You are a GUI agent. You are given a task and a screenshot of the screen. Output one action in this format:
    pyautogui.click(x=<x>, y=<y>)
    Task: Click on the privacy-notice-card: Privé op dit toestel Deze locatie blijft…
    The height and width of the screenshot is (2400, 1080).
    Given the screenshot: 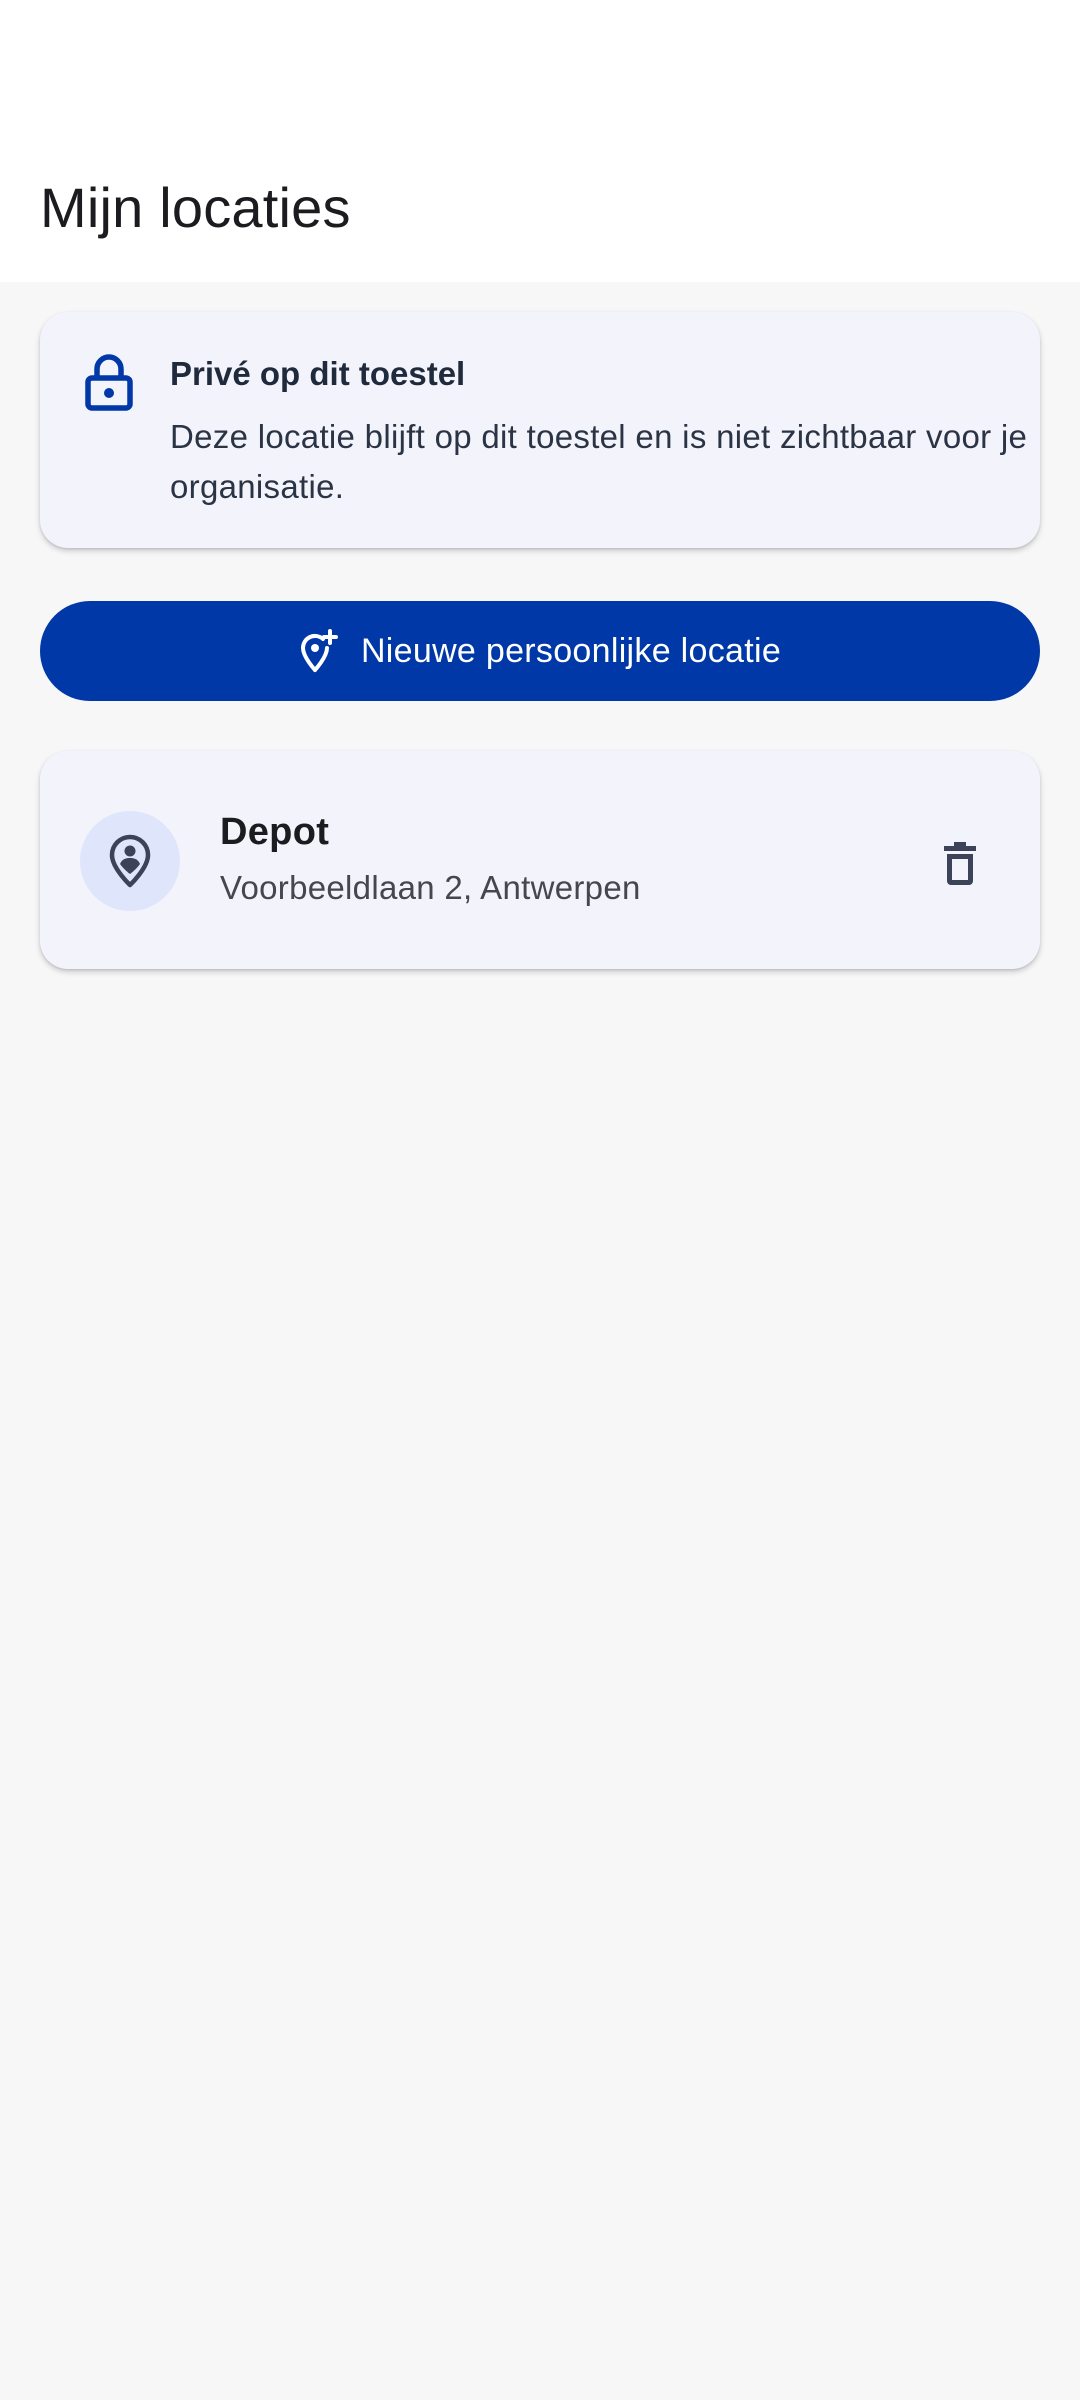 What is the action you would take?
    pyautogui.click(x=540, y=430)
    